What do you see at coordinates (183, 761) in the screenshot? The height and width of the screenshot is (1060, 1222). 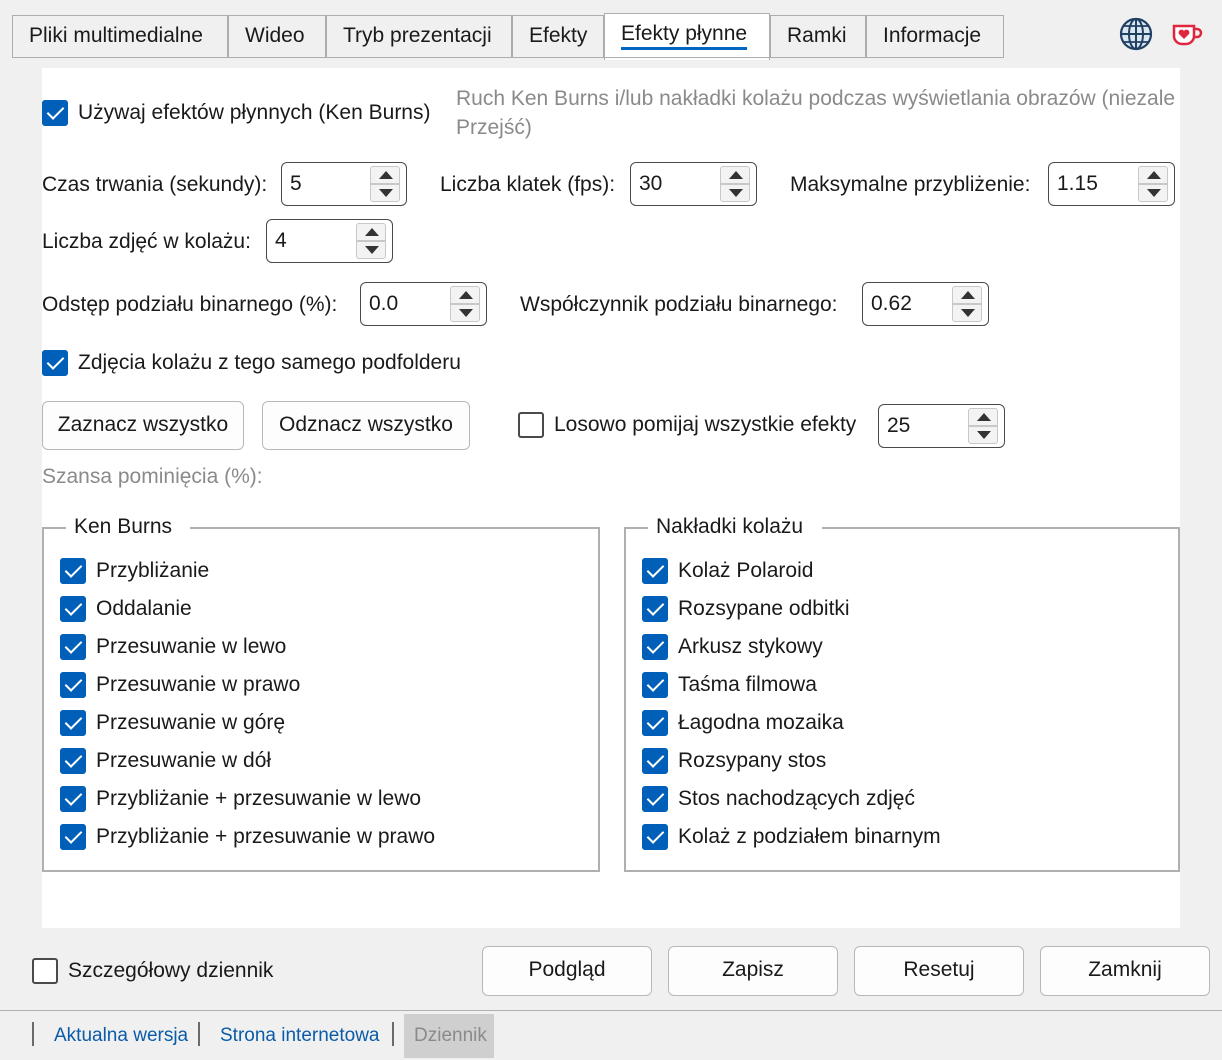 I see `ken-burns-item-label: Przesuwanie w dół` at bounding box center [183, 761].